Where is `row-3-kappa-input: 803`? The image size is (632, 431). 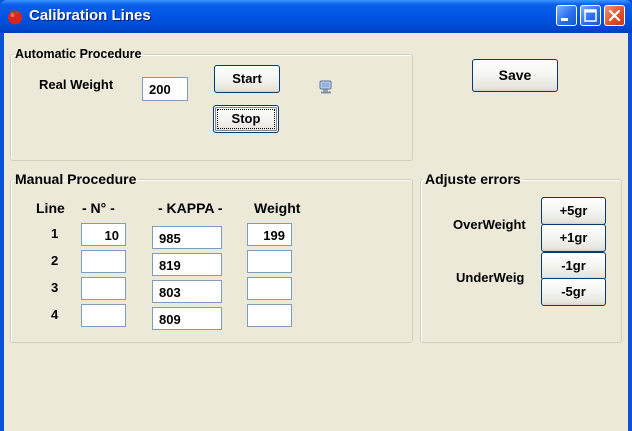 row-3-kappa-input: 803 is located at coordinates (187, 291).